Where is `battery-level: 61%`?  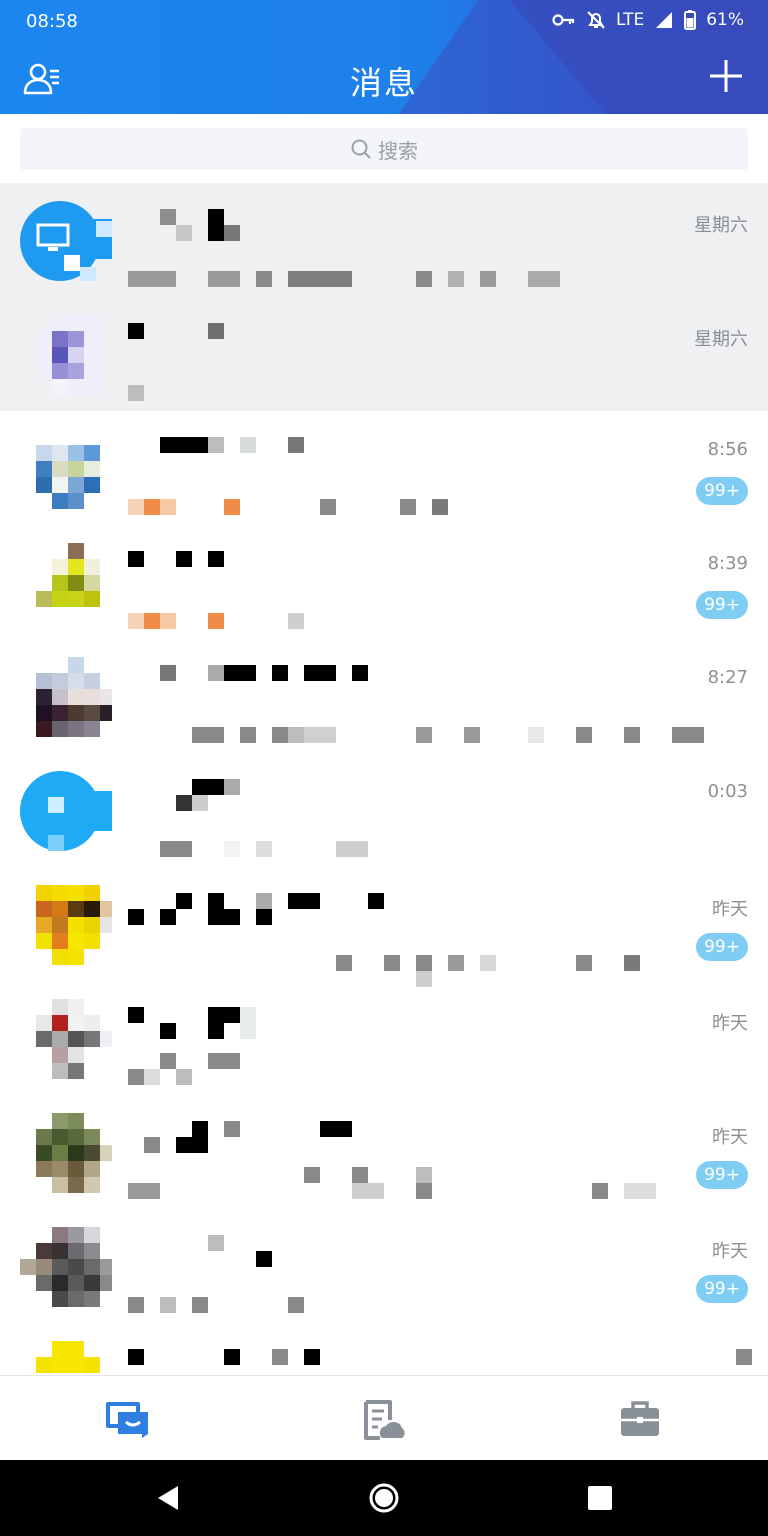 battery-level: 61% is located at coordinates (725, 20).